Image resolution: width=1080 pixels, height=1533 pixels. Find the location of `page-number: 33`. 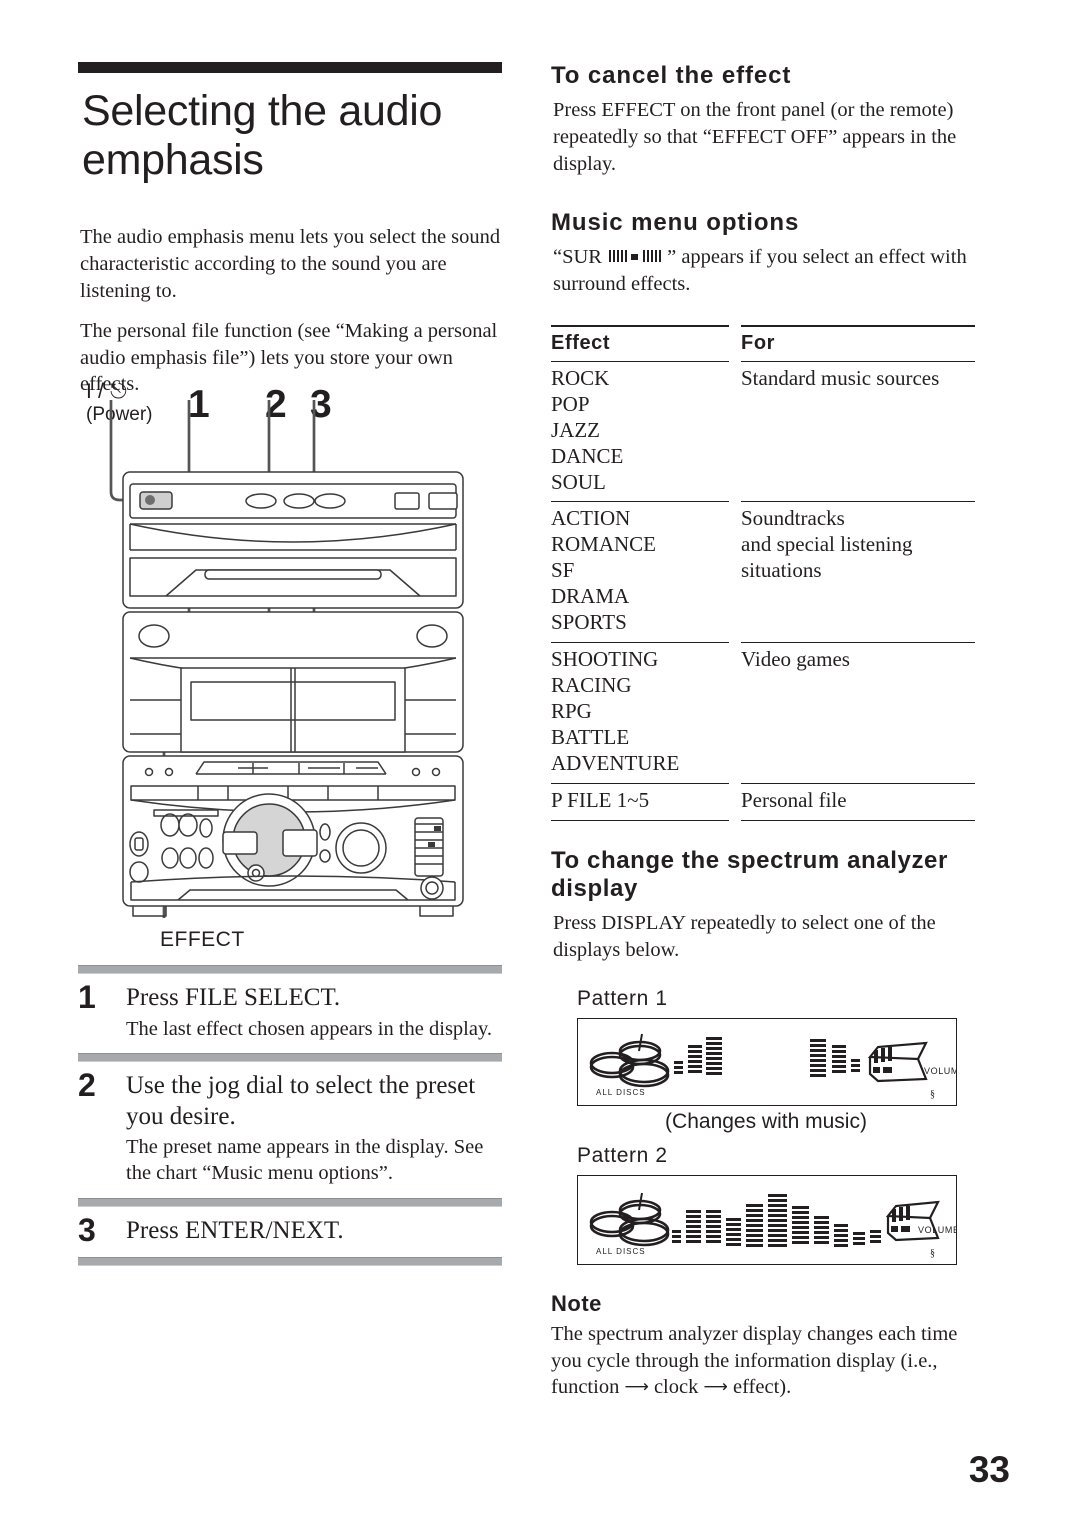

page-number: 33 is located at coordinates (989, 1469).